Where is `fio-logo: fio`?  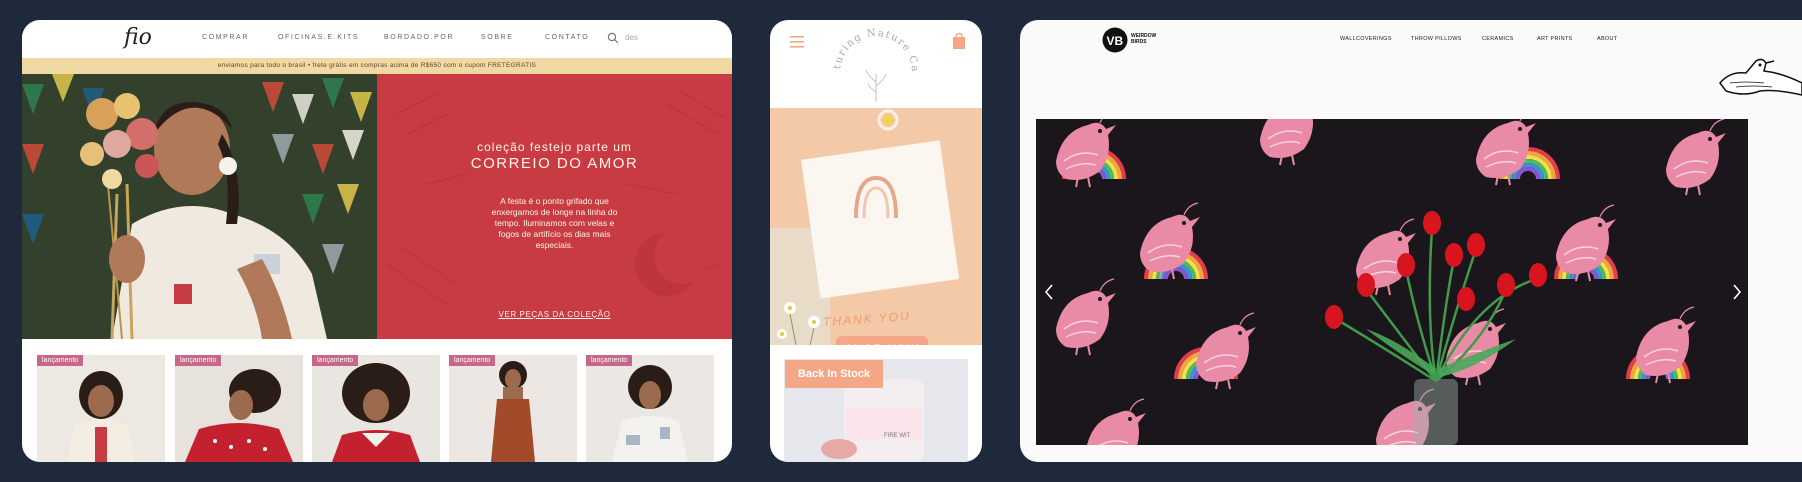
fio-logo: fio is located at coordinates (152, 39).